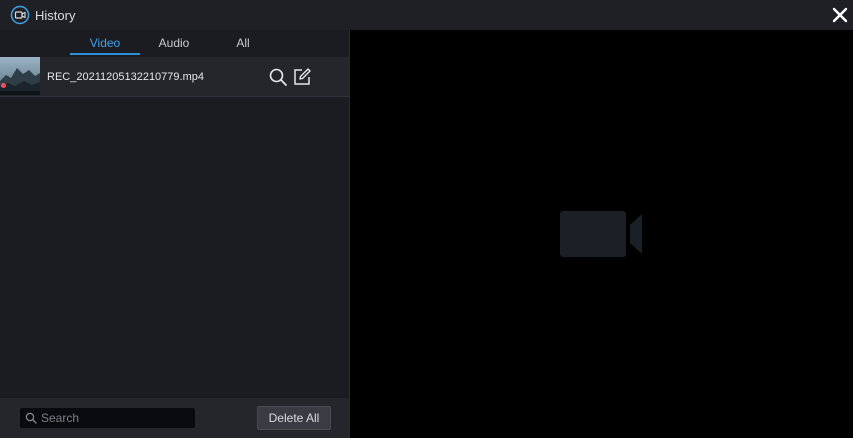 The height and width of the screenshot is (438, 853). What do you see at coordinates (20, 15) in the screenshot?
I see `video-recorder-icon` at bounding box center [20, 15].